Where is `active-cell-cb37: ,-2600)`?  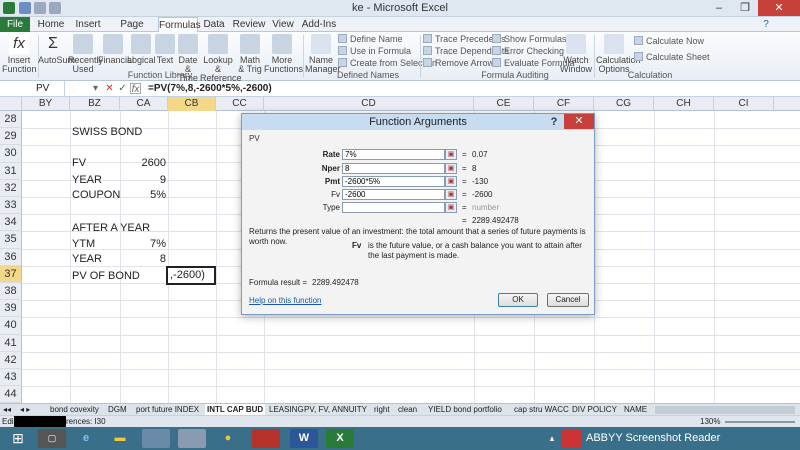 active-cell-cb37: ,-2600) is located at coordinates (191, 275).